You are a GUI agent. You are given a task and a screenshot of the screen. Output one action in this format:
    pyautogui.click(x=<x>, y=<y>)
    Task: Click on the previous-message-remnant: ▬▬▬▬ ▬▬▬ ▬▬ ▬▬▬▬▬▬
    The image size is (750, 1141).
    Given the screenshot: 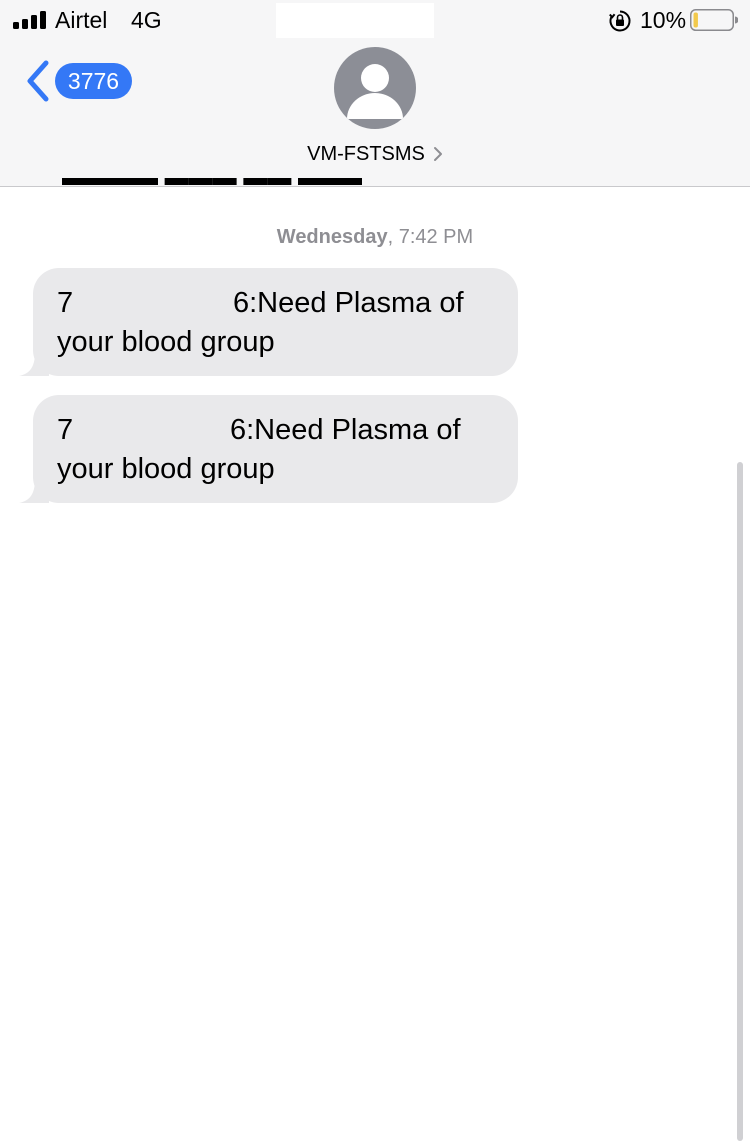 What is the action you would take?
    pyautogui.click(x=212, y=183)
    